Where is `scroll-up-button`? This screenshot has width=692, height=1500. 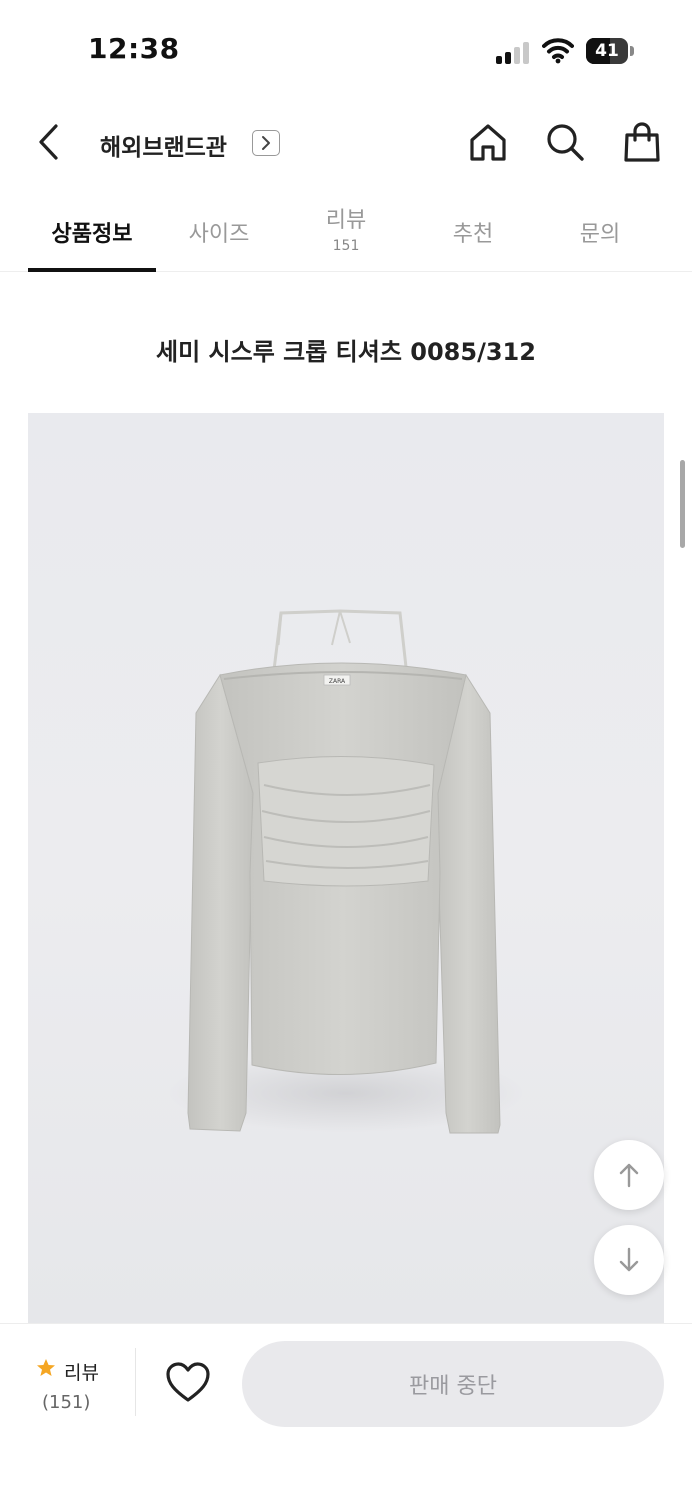 scroll-up-button is located at coordinates (629, 1175).